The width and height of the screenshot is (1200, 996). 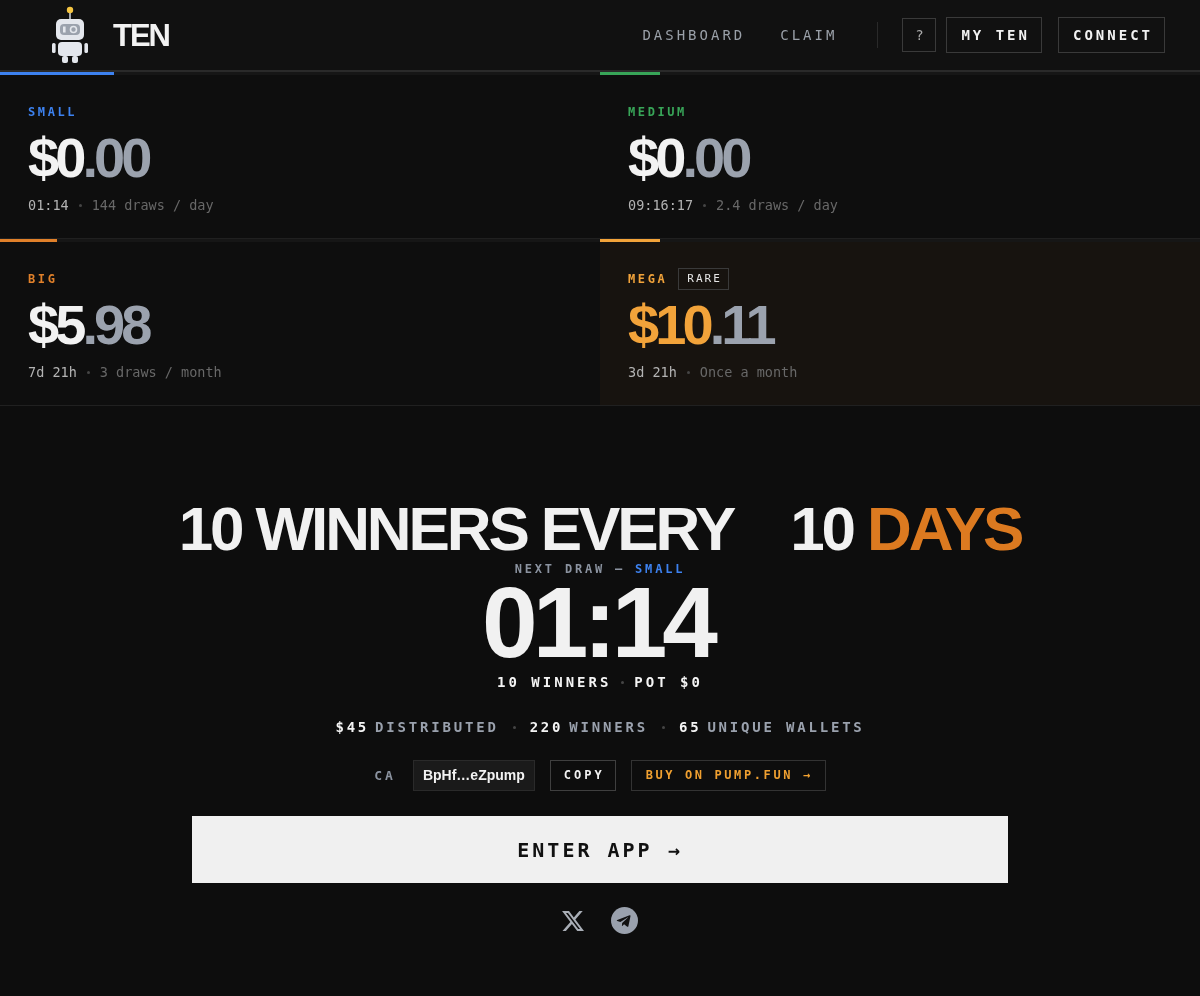 What do you see at coordinates (70, 35) in the screenshot?
I see `robot-logo-icon` at bounding box center [70, 35].